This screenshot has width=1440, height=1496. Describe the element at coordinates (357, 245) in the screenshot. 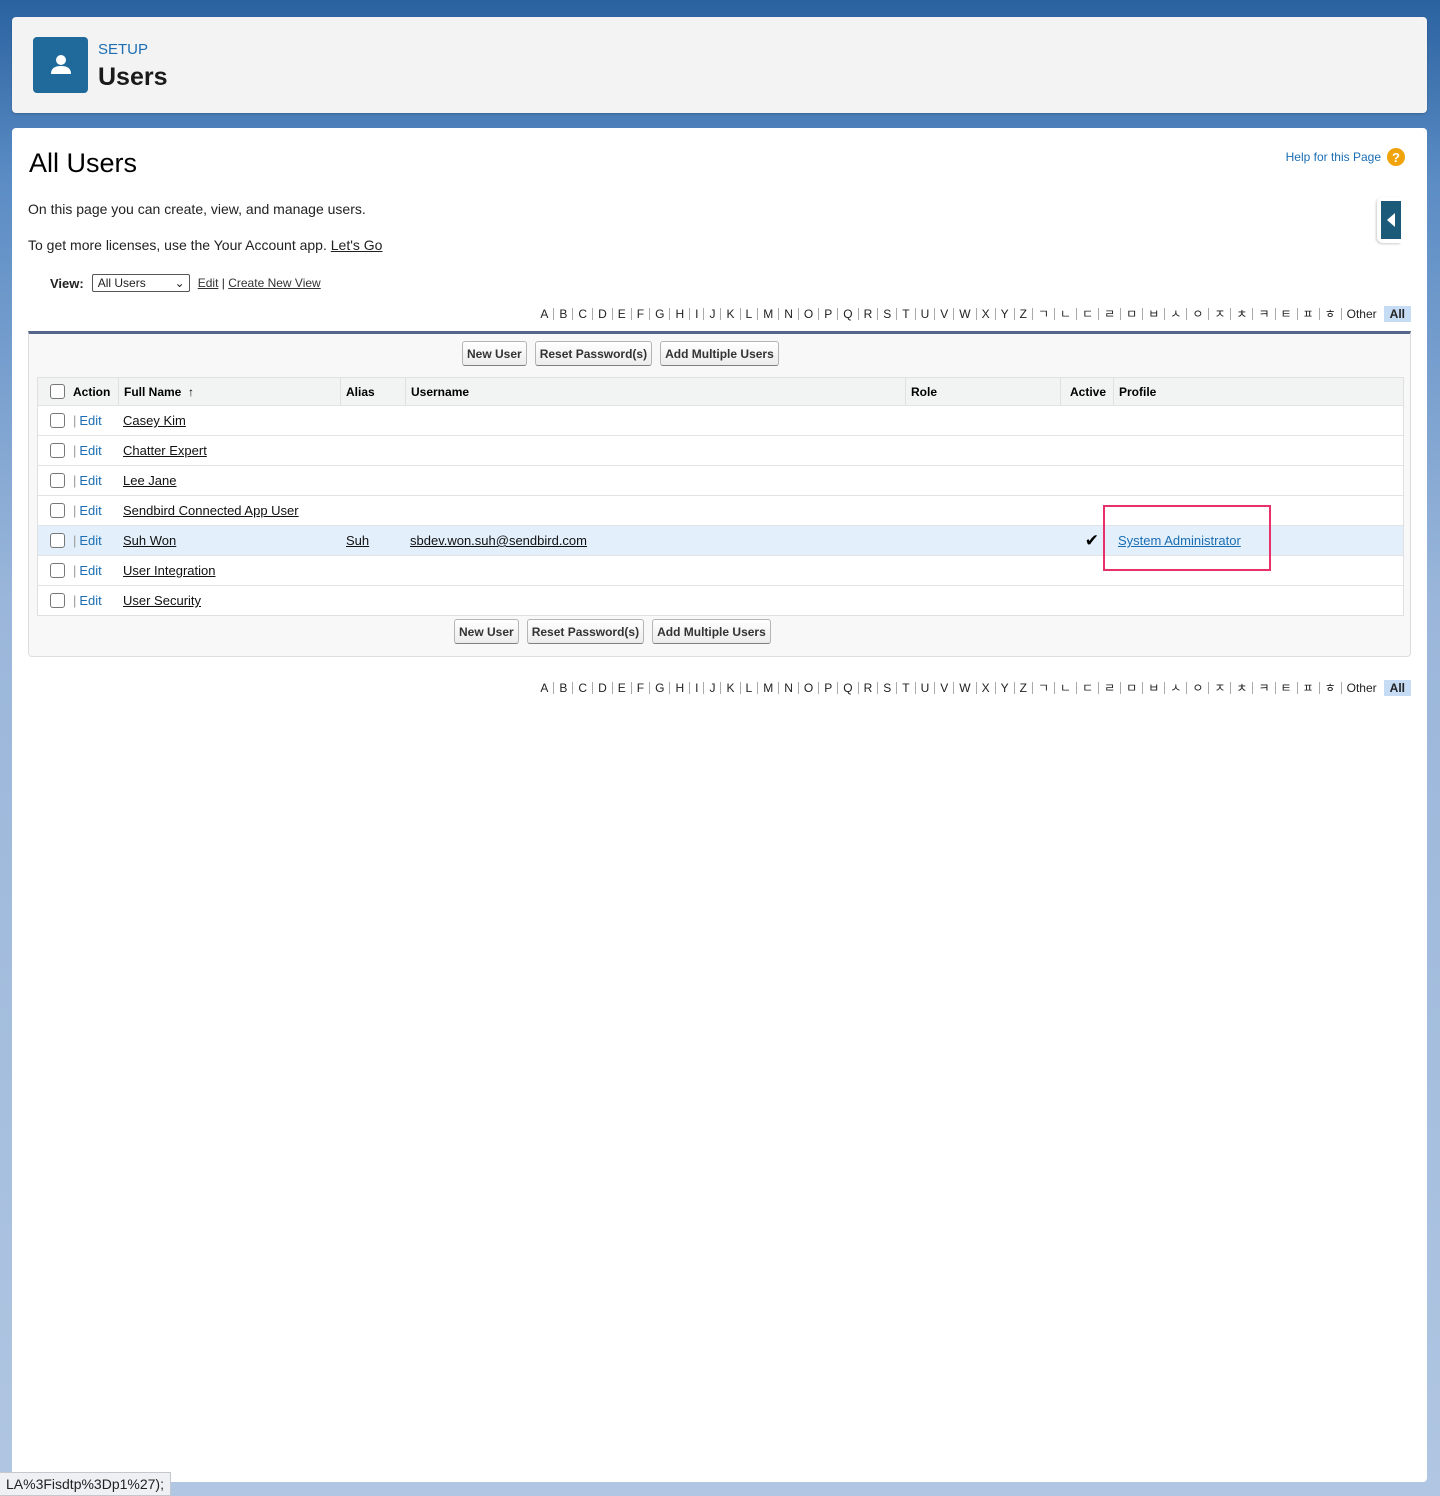

I see `lets-go-link: Let's Go` at that location.